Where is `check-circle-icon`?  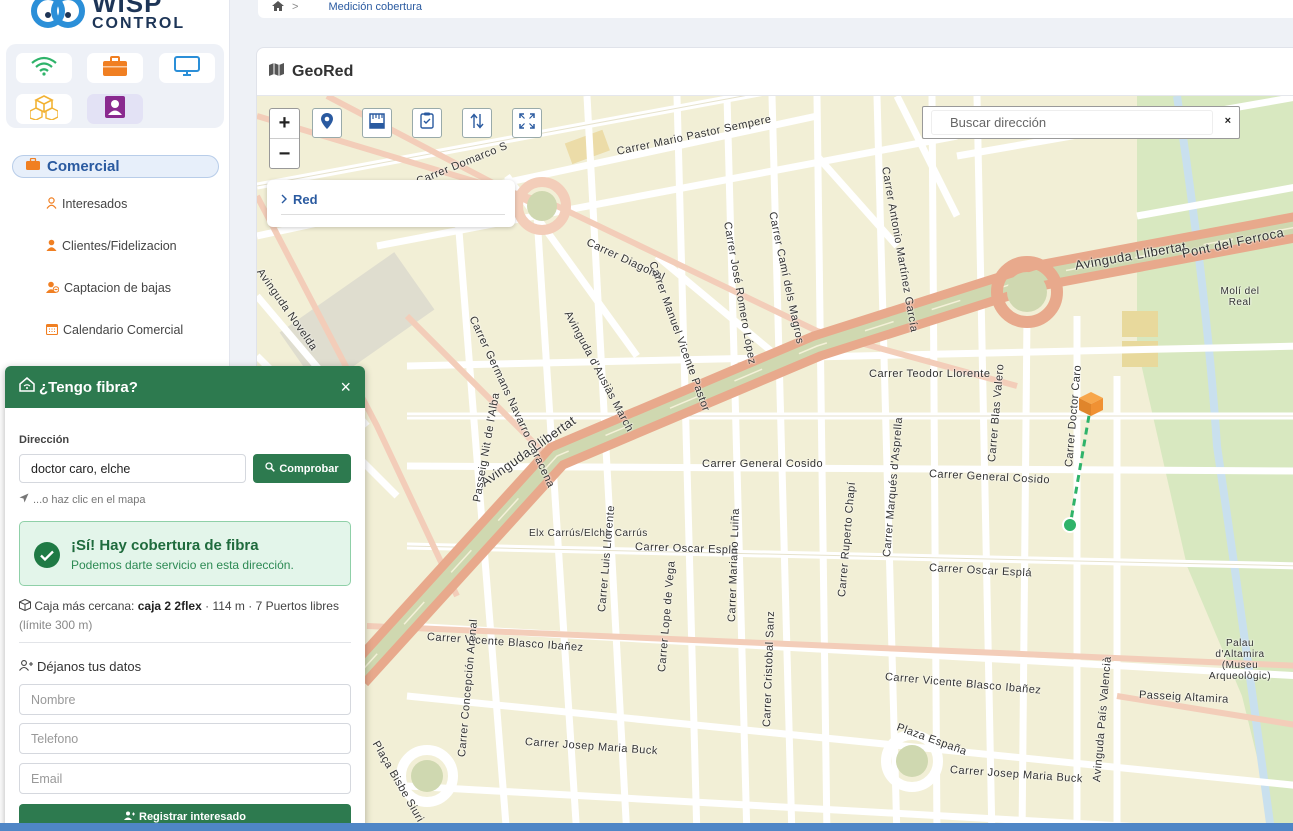 check-circle-icon is located at coordinates (47, 555).